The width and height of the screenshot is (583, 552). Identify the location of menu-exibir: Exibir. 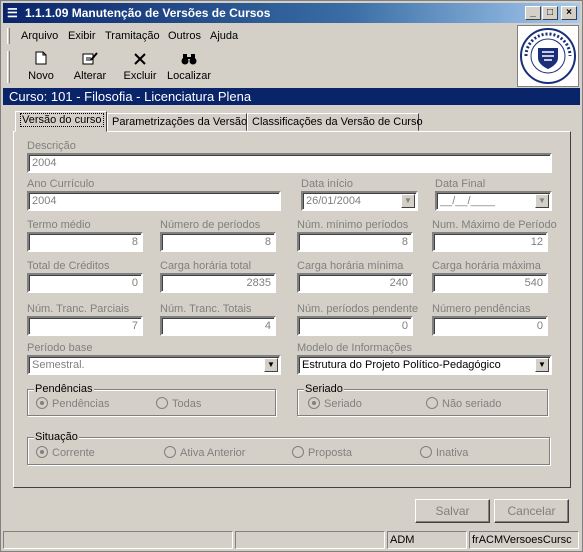
(82, 36).